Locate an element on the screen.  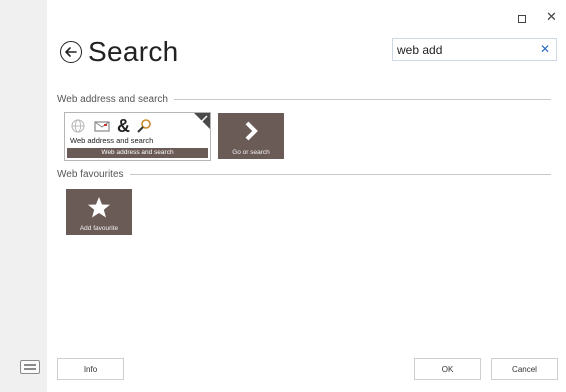
ampersand-icon: & is located at coordinates (123, 126).